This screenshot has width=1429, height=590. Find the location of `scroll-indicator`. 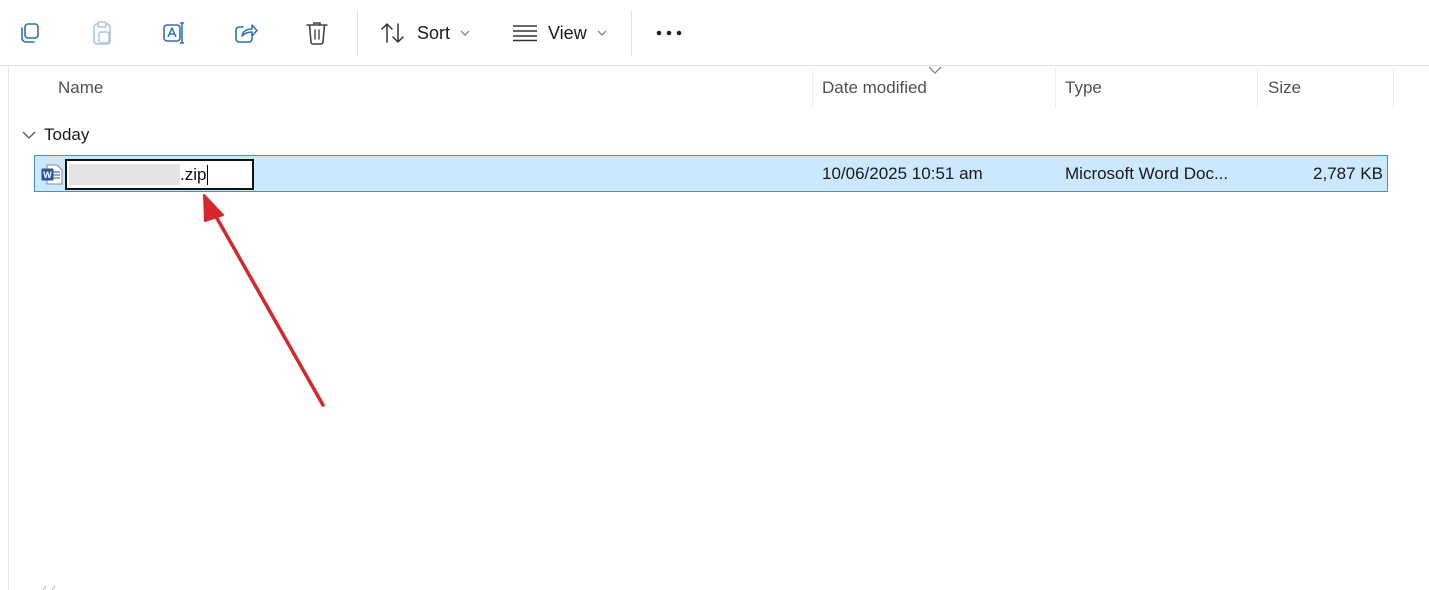

scroll-indicator is located at coordinates (49, 587).